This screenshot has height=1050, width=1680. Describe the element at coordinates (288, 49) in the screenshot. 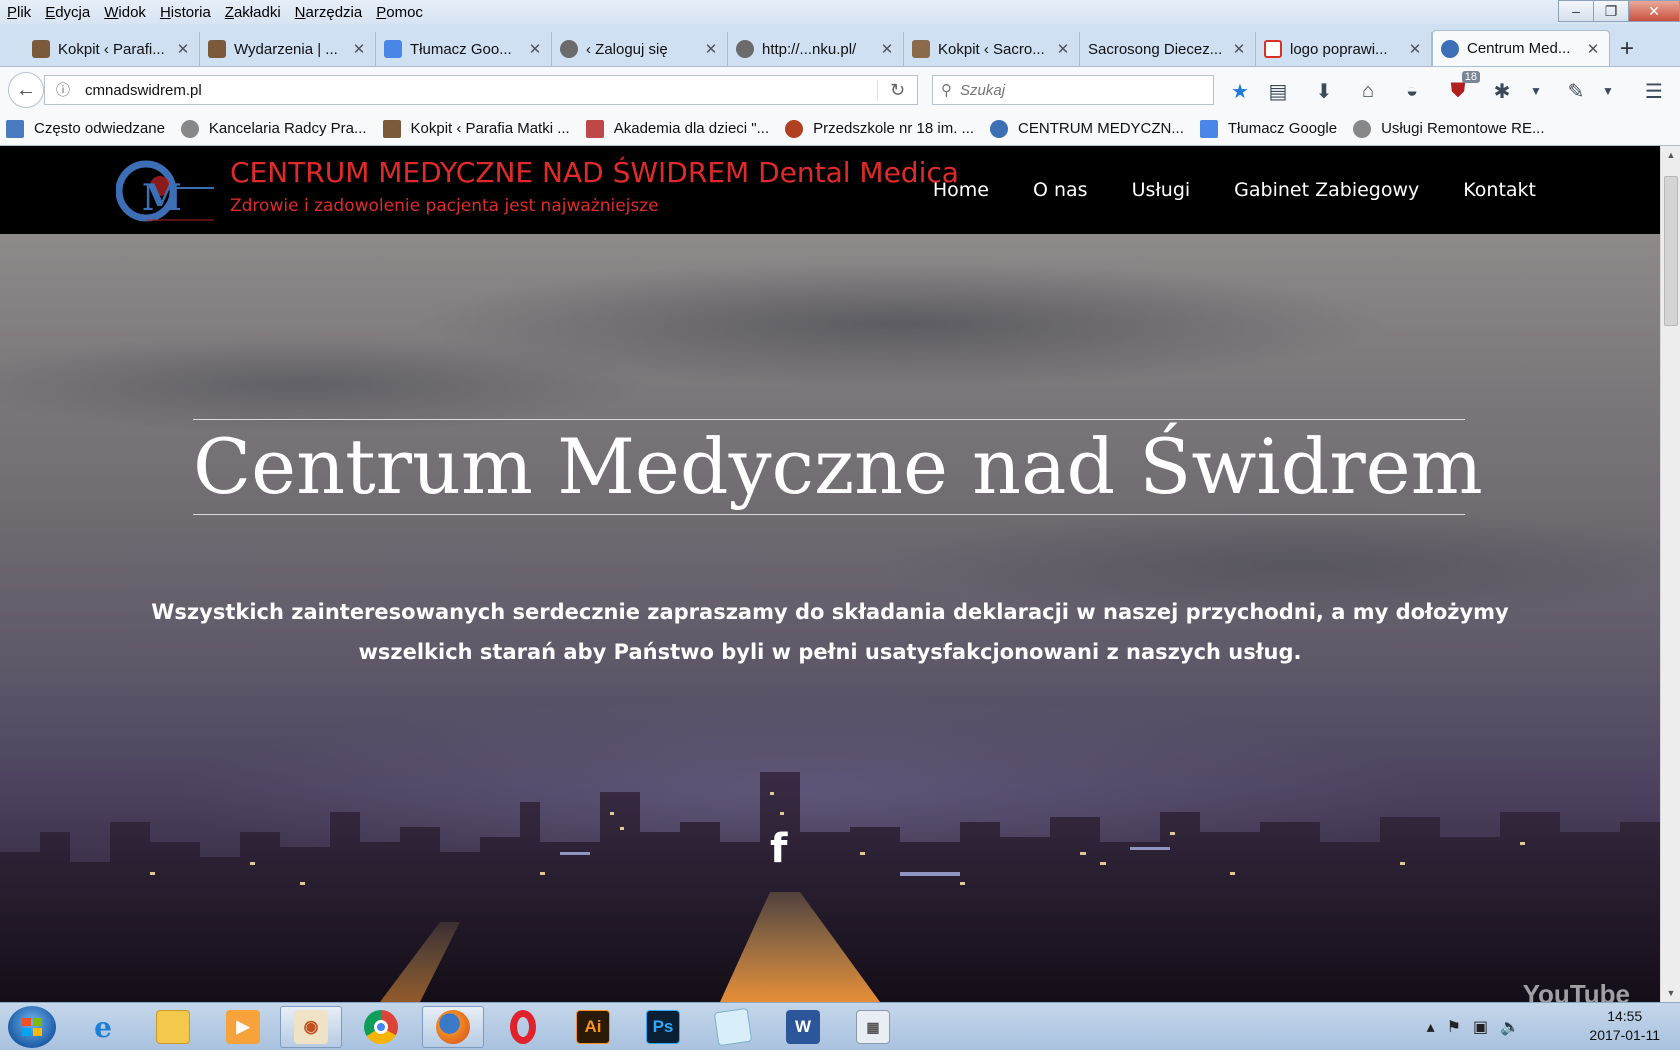

I see `tab-wydarzenia: Wydarzenia | ... ✕` at that location.